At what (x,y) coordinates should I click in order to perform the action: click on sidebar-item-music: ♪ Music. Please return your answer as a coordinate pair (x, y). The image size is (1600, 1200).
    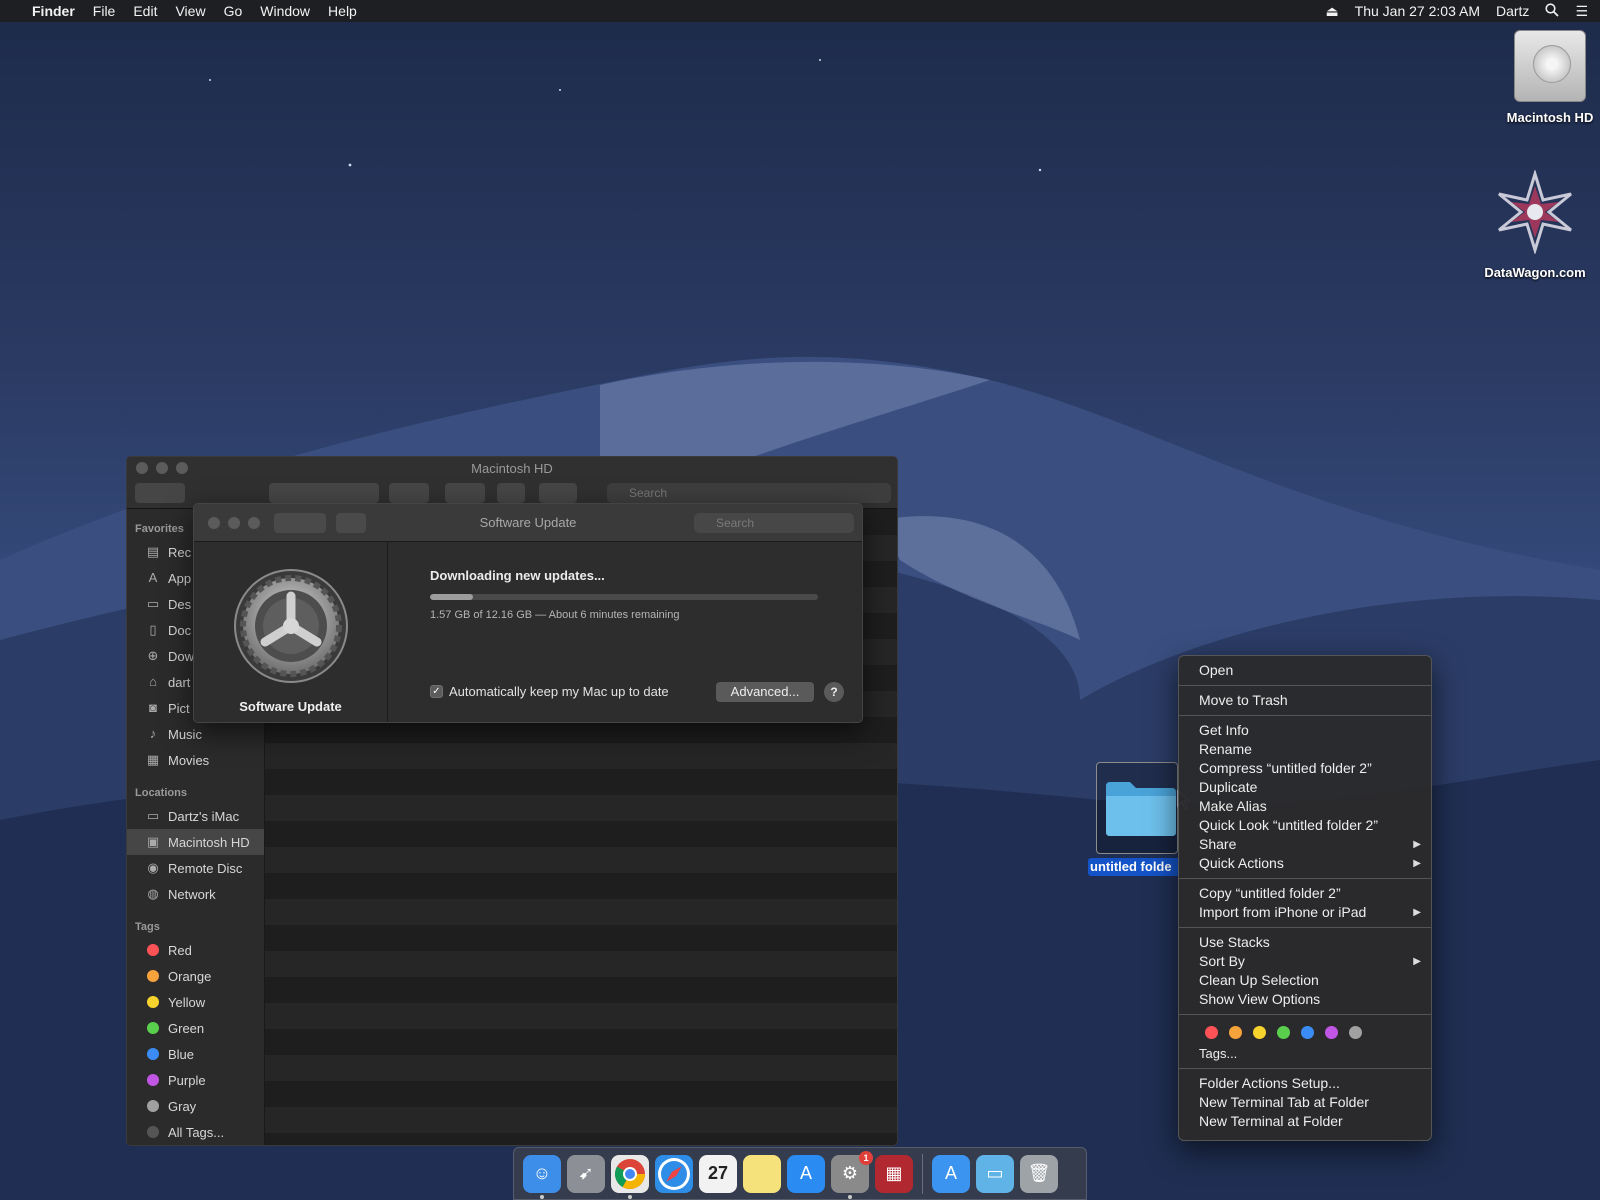
    Looking at the image, I should click on (195, 734).